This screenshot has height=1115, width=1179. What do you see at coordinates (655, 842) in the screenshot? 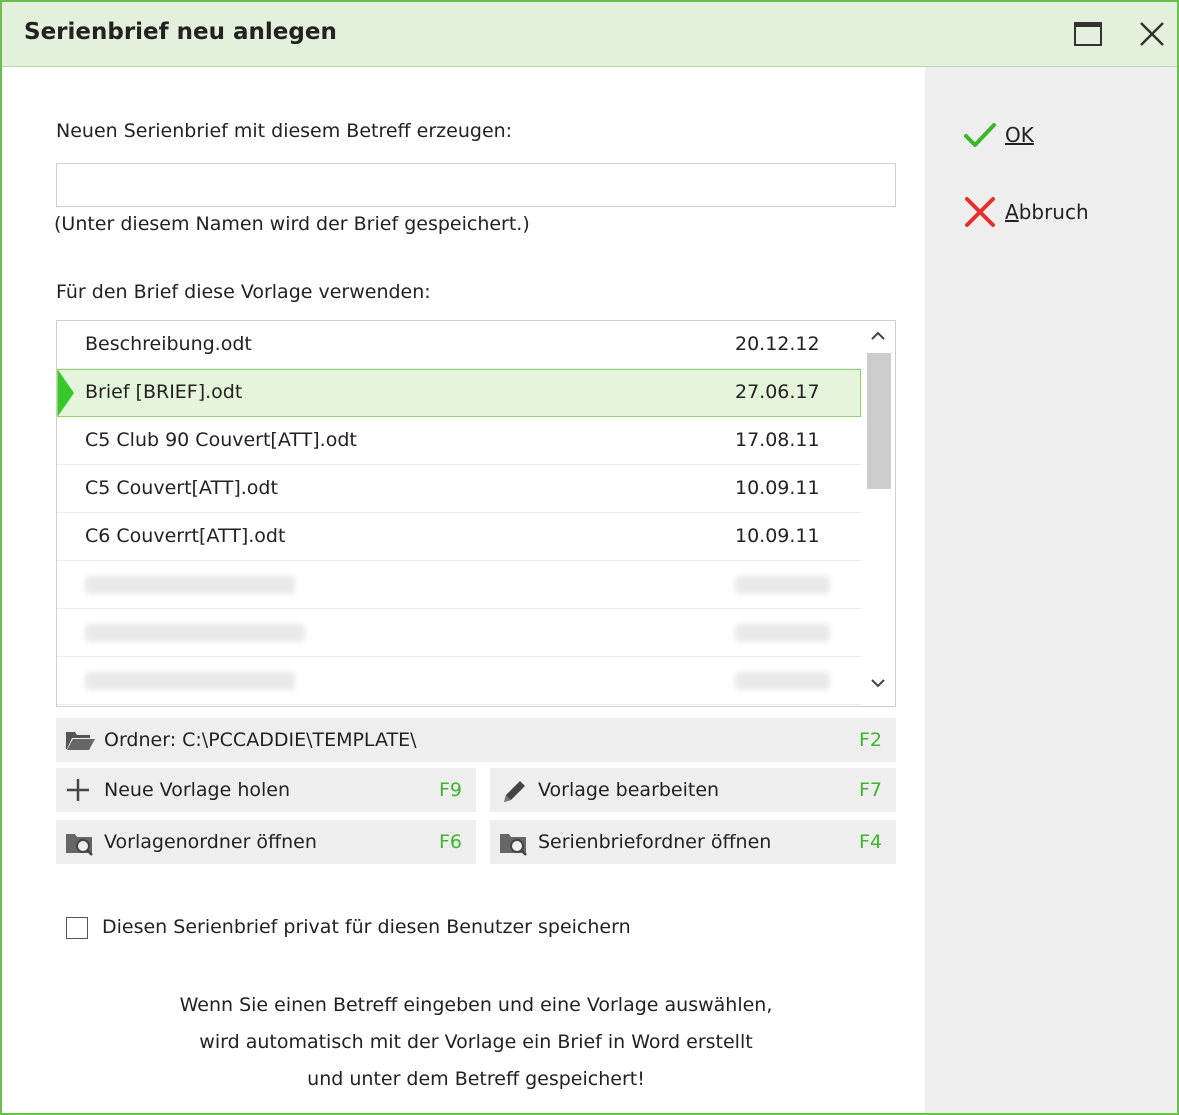
I see `open-letter-folder-label: Serienbriefordner öffnen` at bounding box center [655, 842].